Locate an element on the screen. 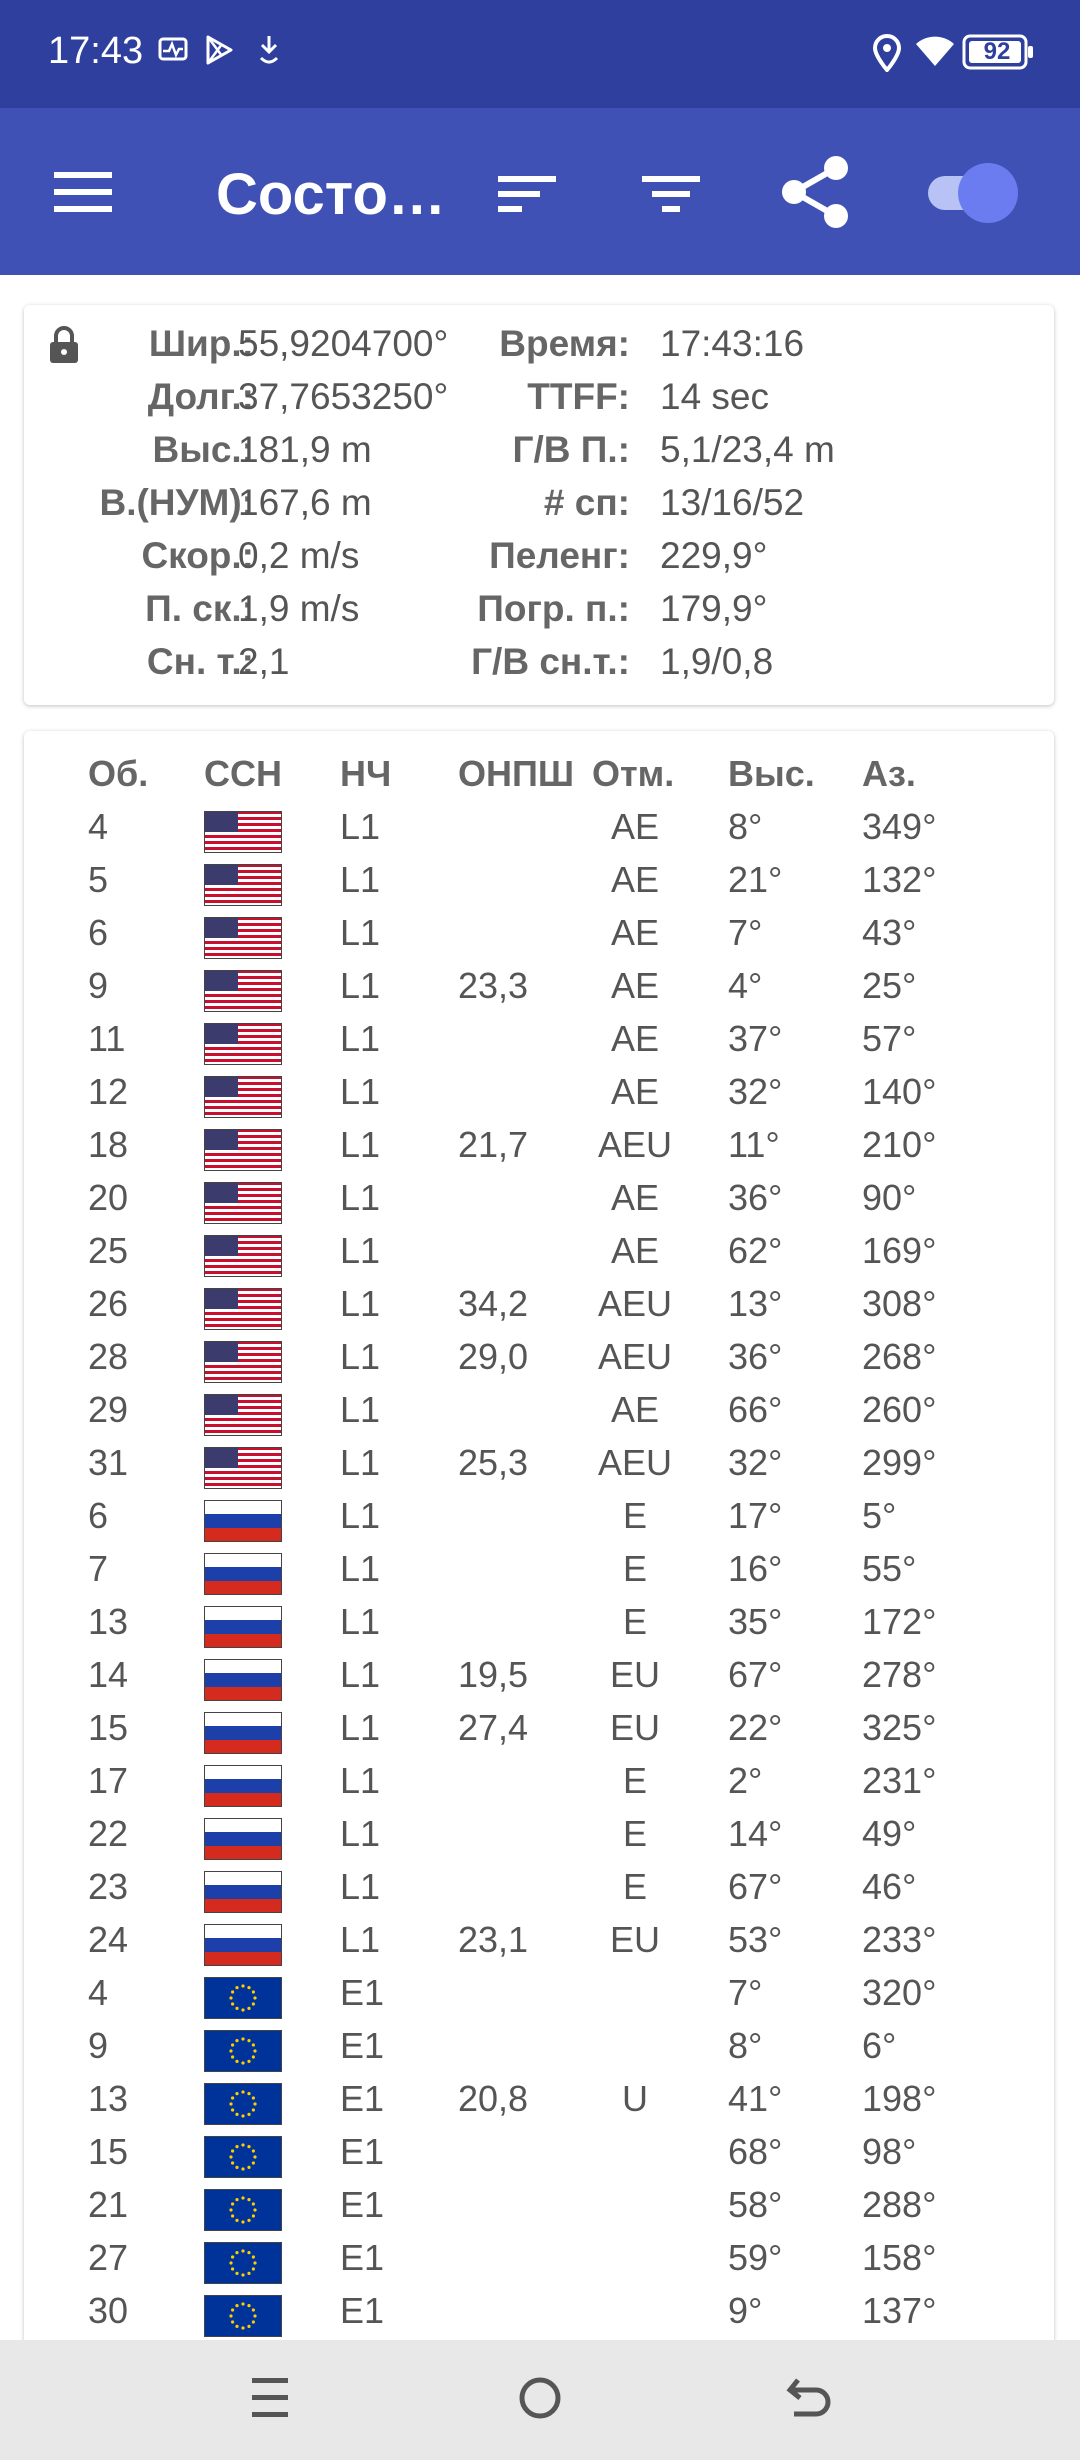  sat-elevation: 2° is located at coordinates (745, 1780).